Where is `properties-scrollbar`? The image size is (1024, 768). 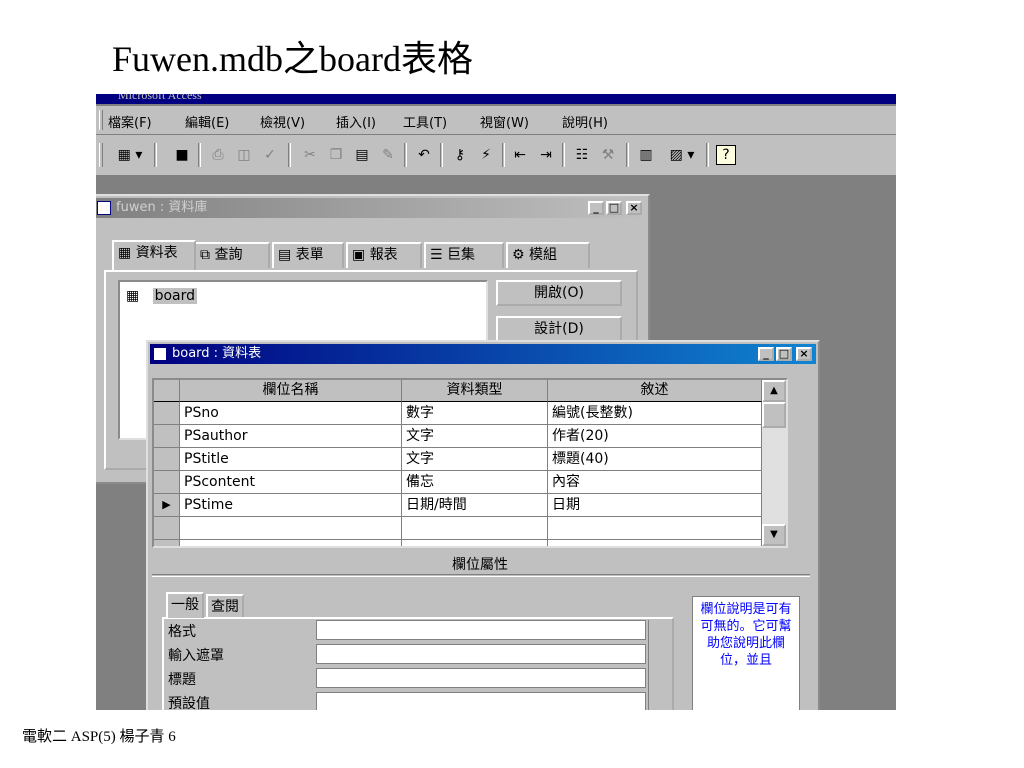 properties-scrollbar is located at coordinates (658, 665).